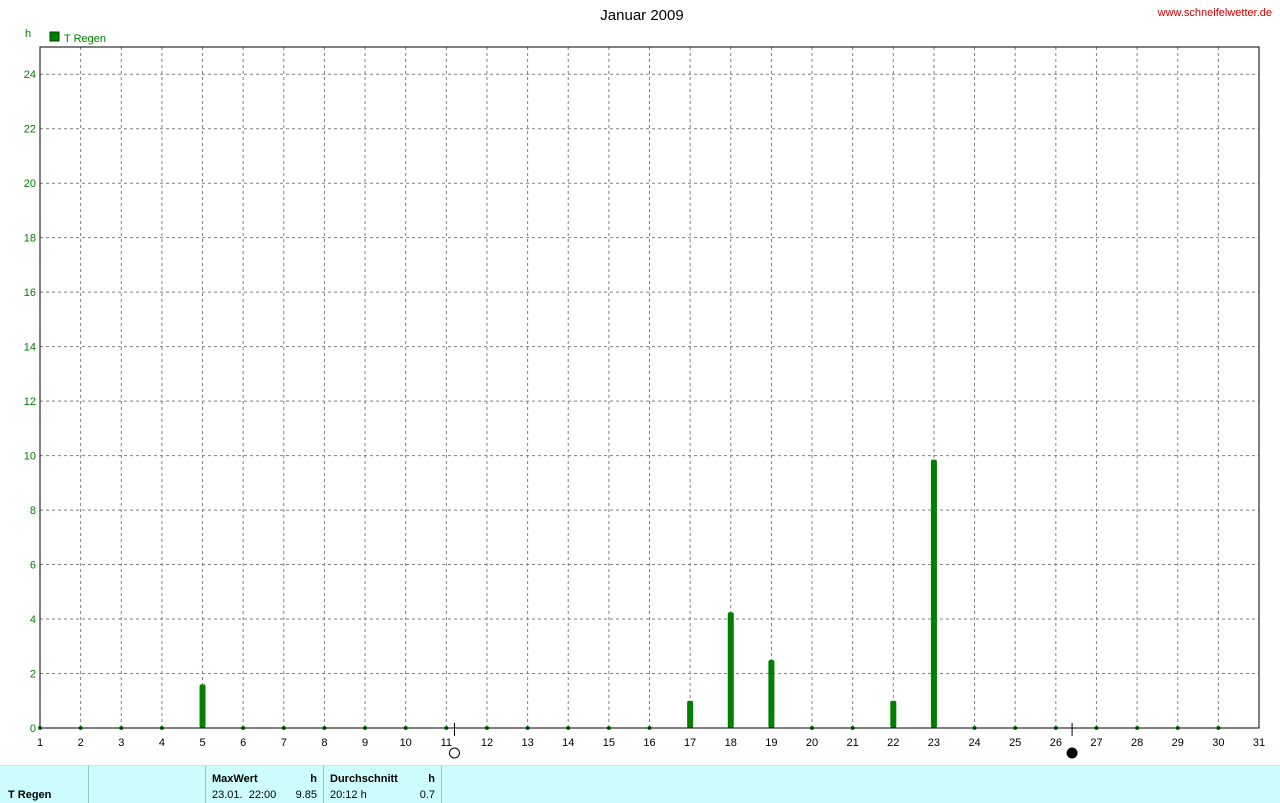 The image size is (1280, 803). What do you see at coordinates (244, 795) in the screenshot?
I see `max-time: 23.01. 22:00` at bounding box center [244, 795].